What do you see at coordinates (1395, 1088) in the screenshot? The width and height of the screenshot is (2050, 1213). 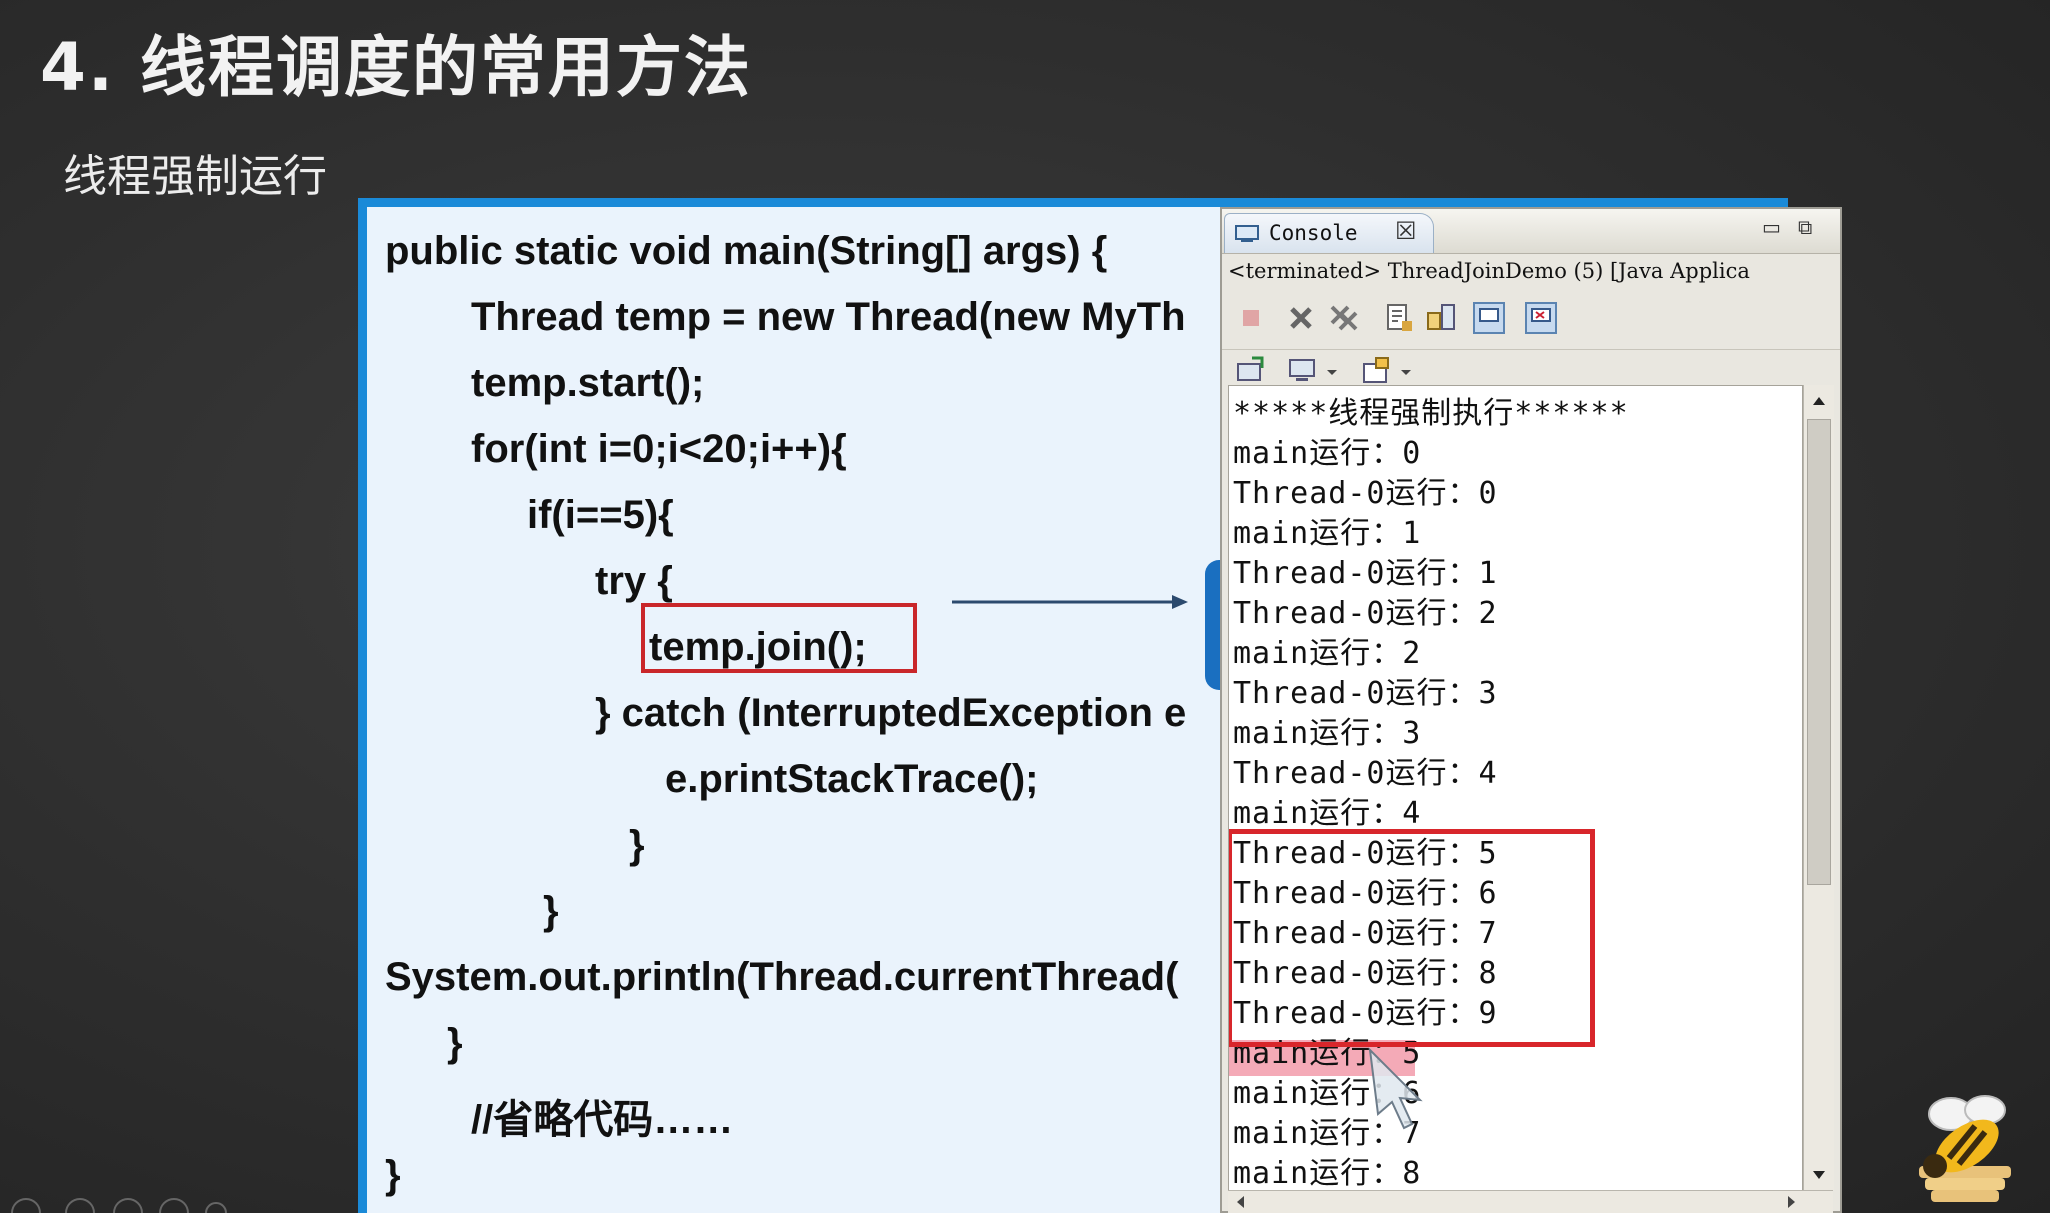 I see `mouse-cursor-icon` at bounding box center [1395, 1088].